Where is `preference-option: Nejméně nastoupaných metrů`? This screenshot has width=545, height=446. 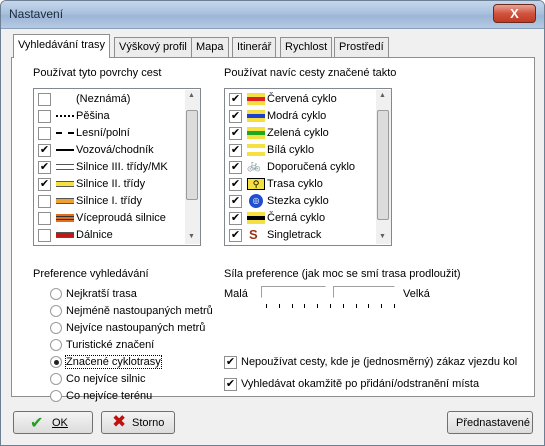
preference-option: Nejméně nastoupaných metrů is located at coordinates (131, 311).